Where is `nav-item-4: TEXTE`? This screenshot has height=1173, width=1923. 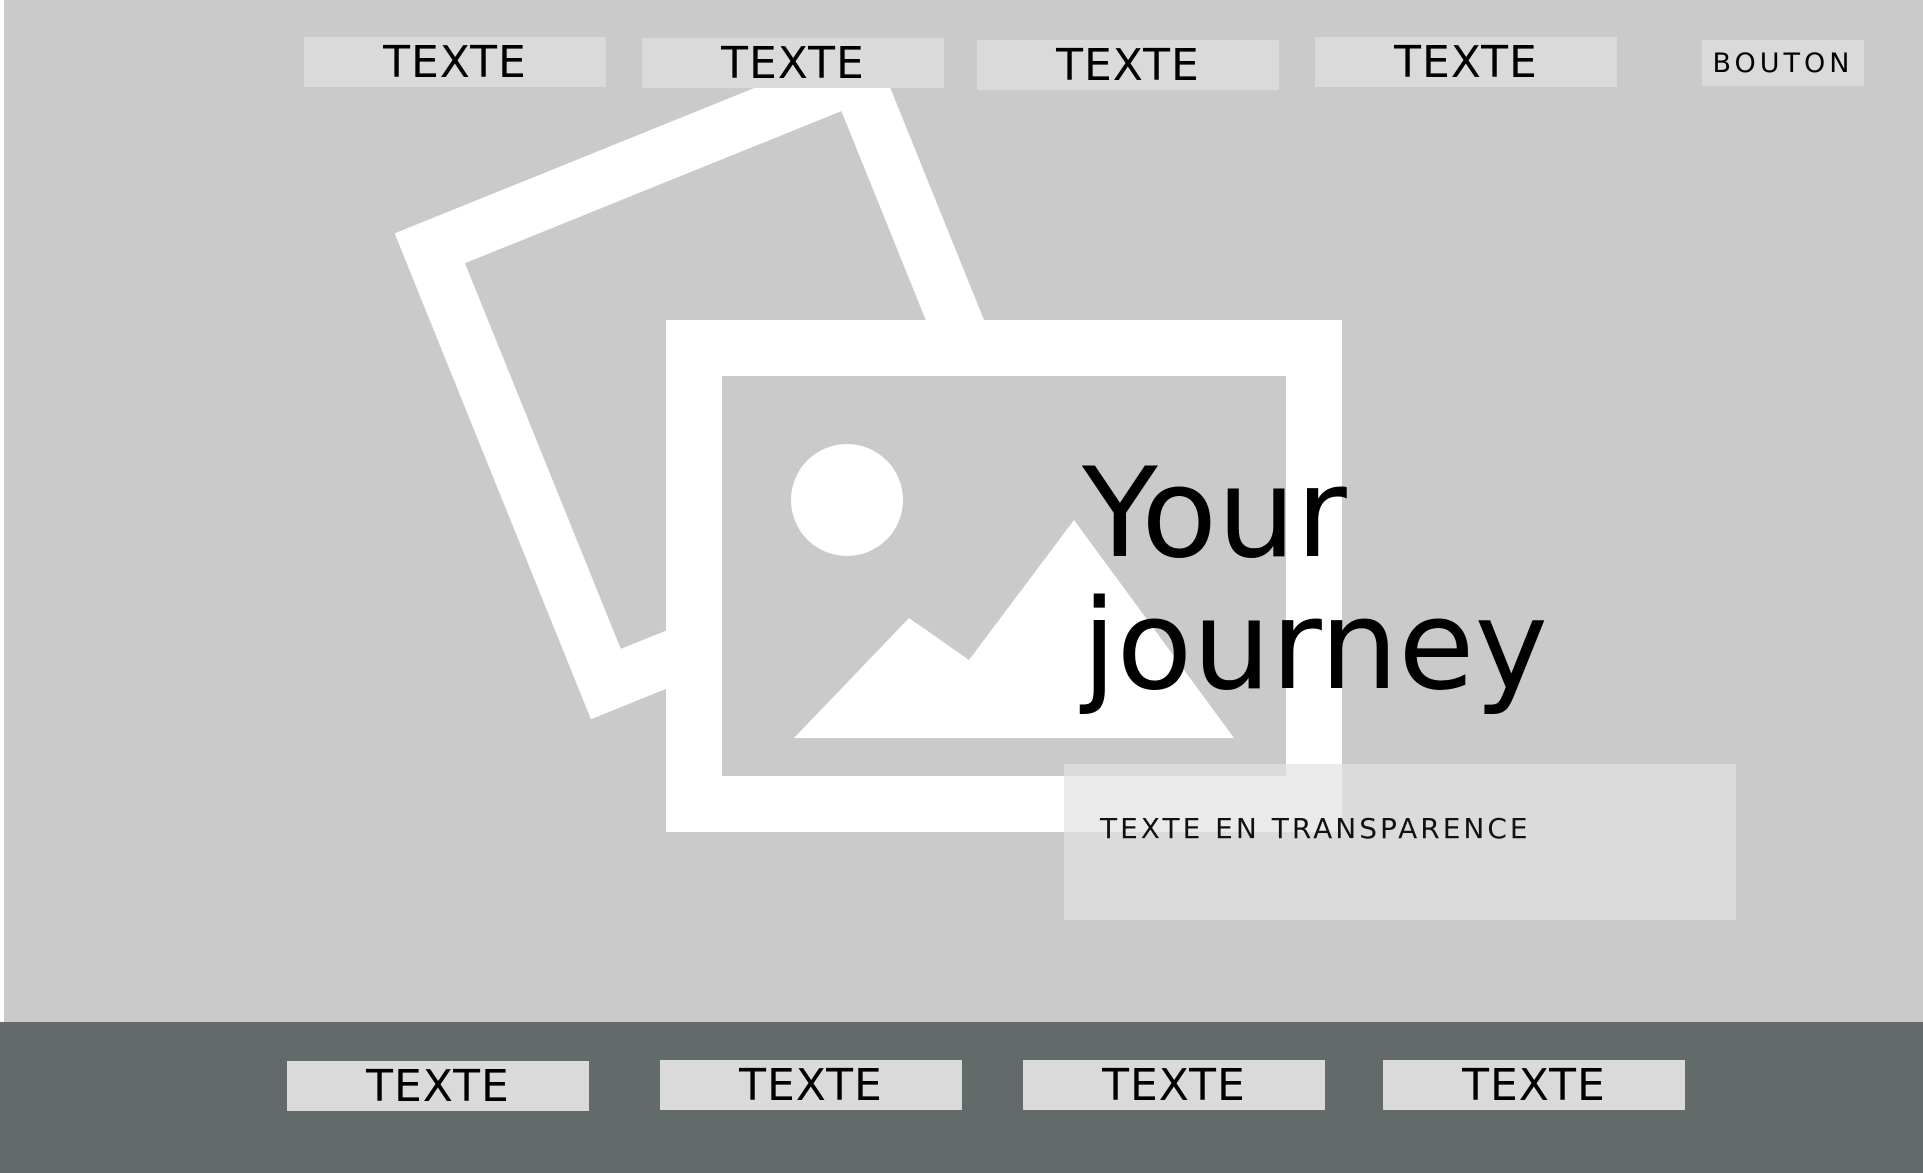
nav-item-4: TEXTE is located at coordinates (1466, 62).